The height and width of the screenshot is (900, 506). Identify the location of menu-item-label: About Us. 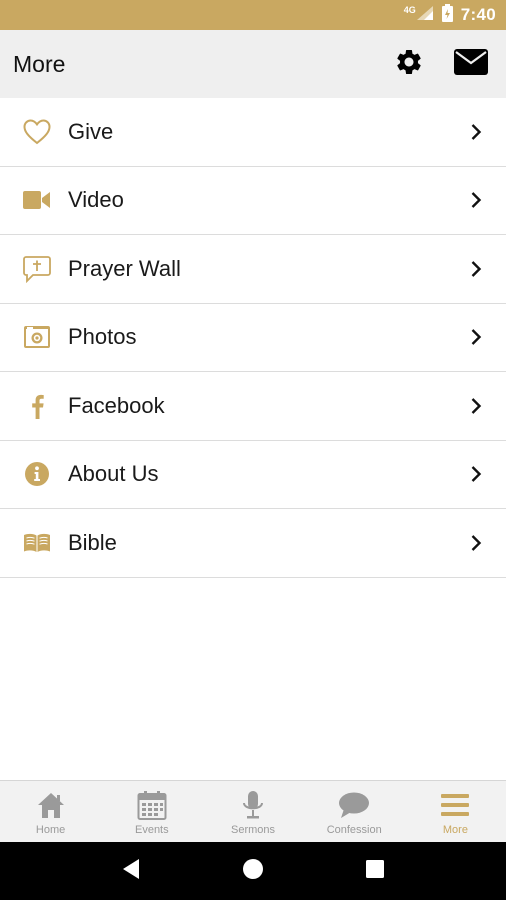
(113, 474).